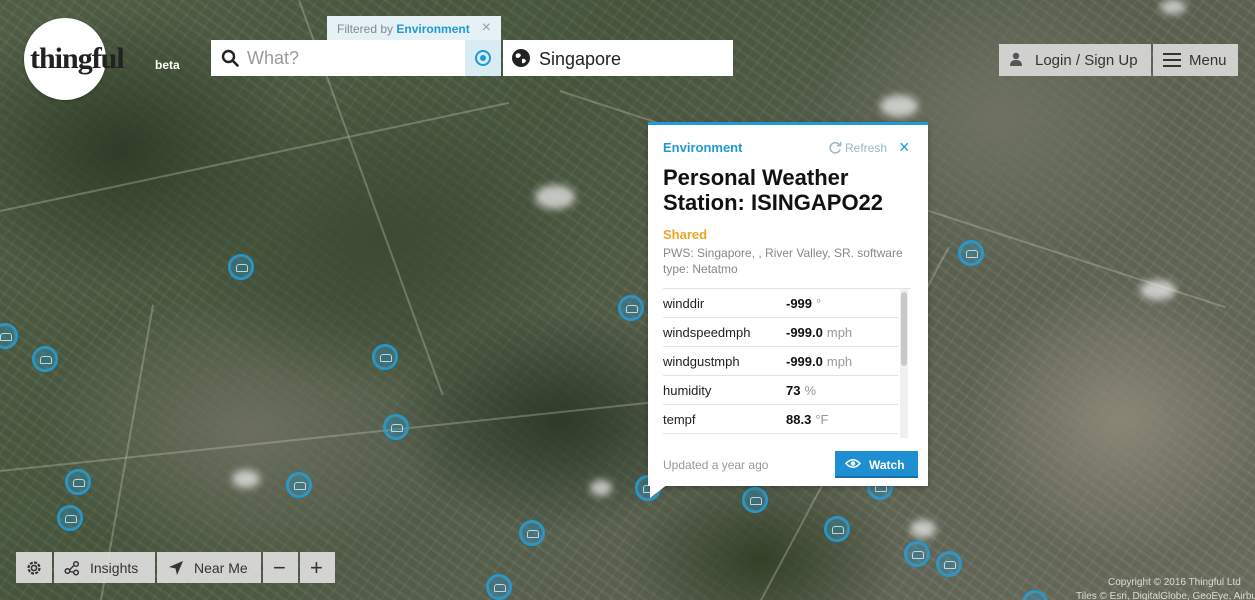  I want to click on target-icon, so click(483, 58).